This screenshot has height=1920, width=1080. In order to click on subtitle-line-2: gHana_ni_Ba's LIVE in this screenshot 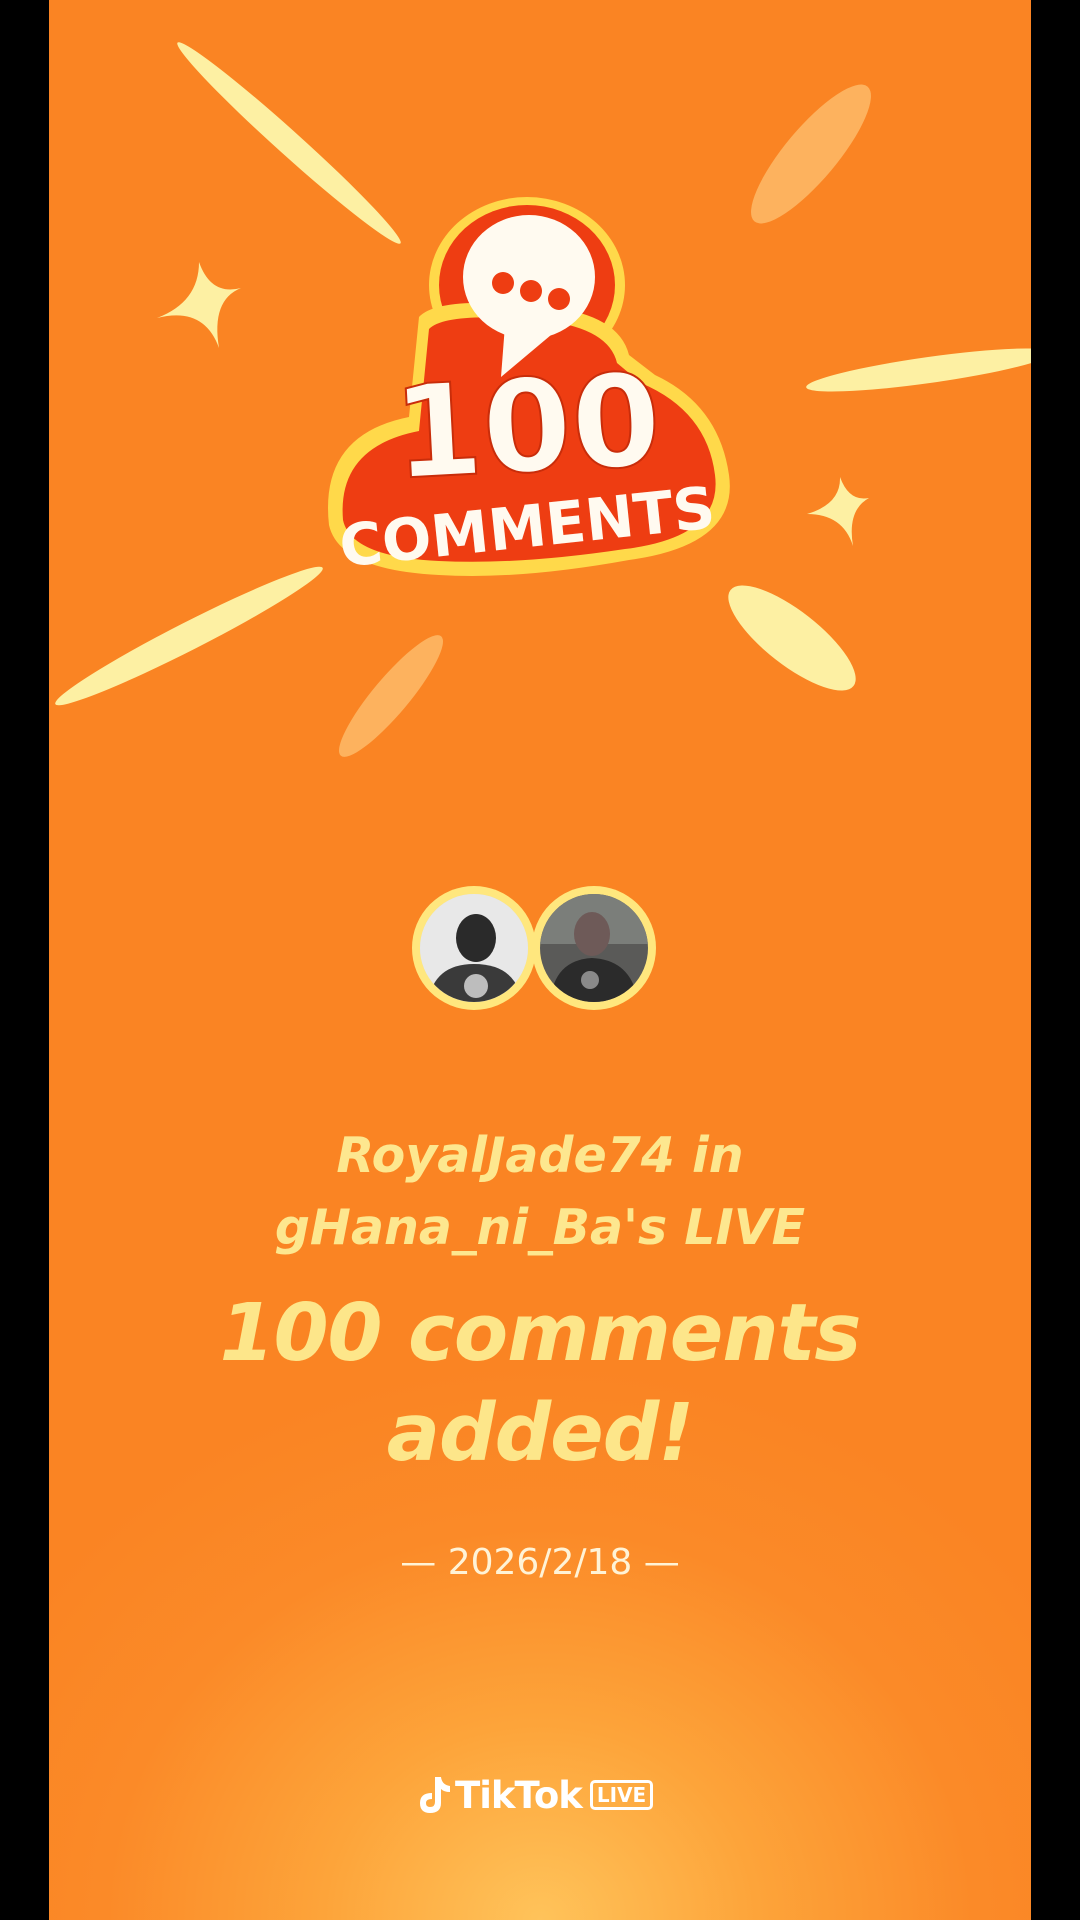, I will do `click(540, 1227)`.